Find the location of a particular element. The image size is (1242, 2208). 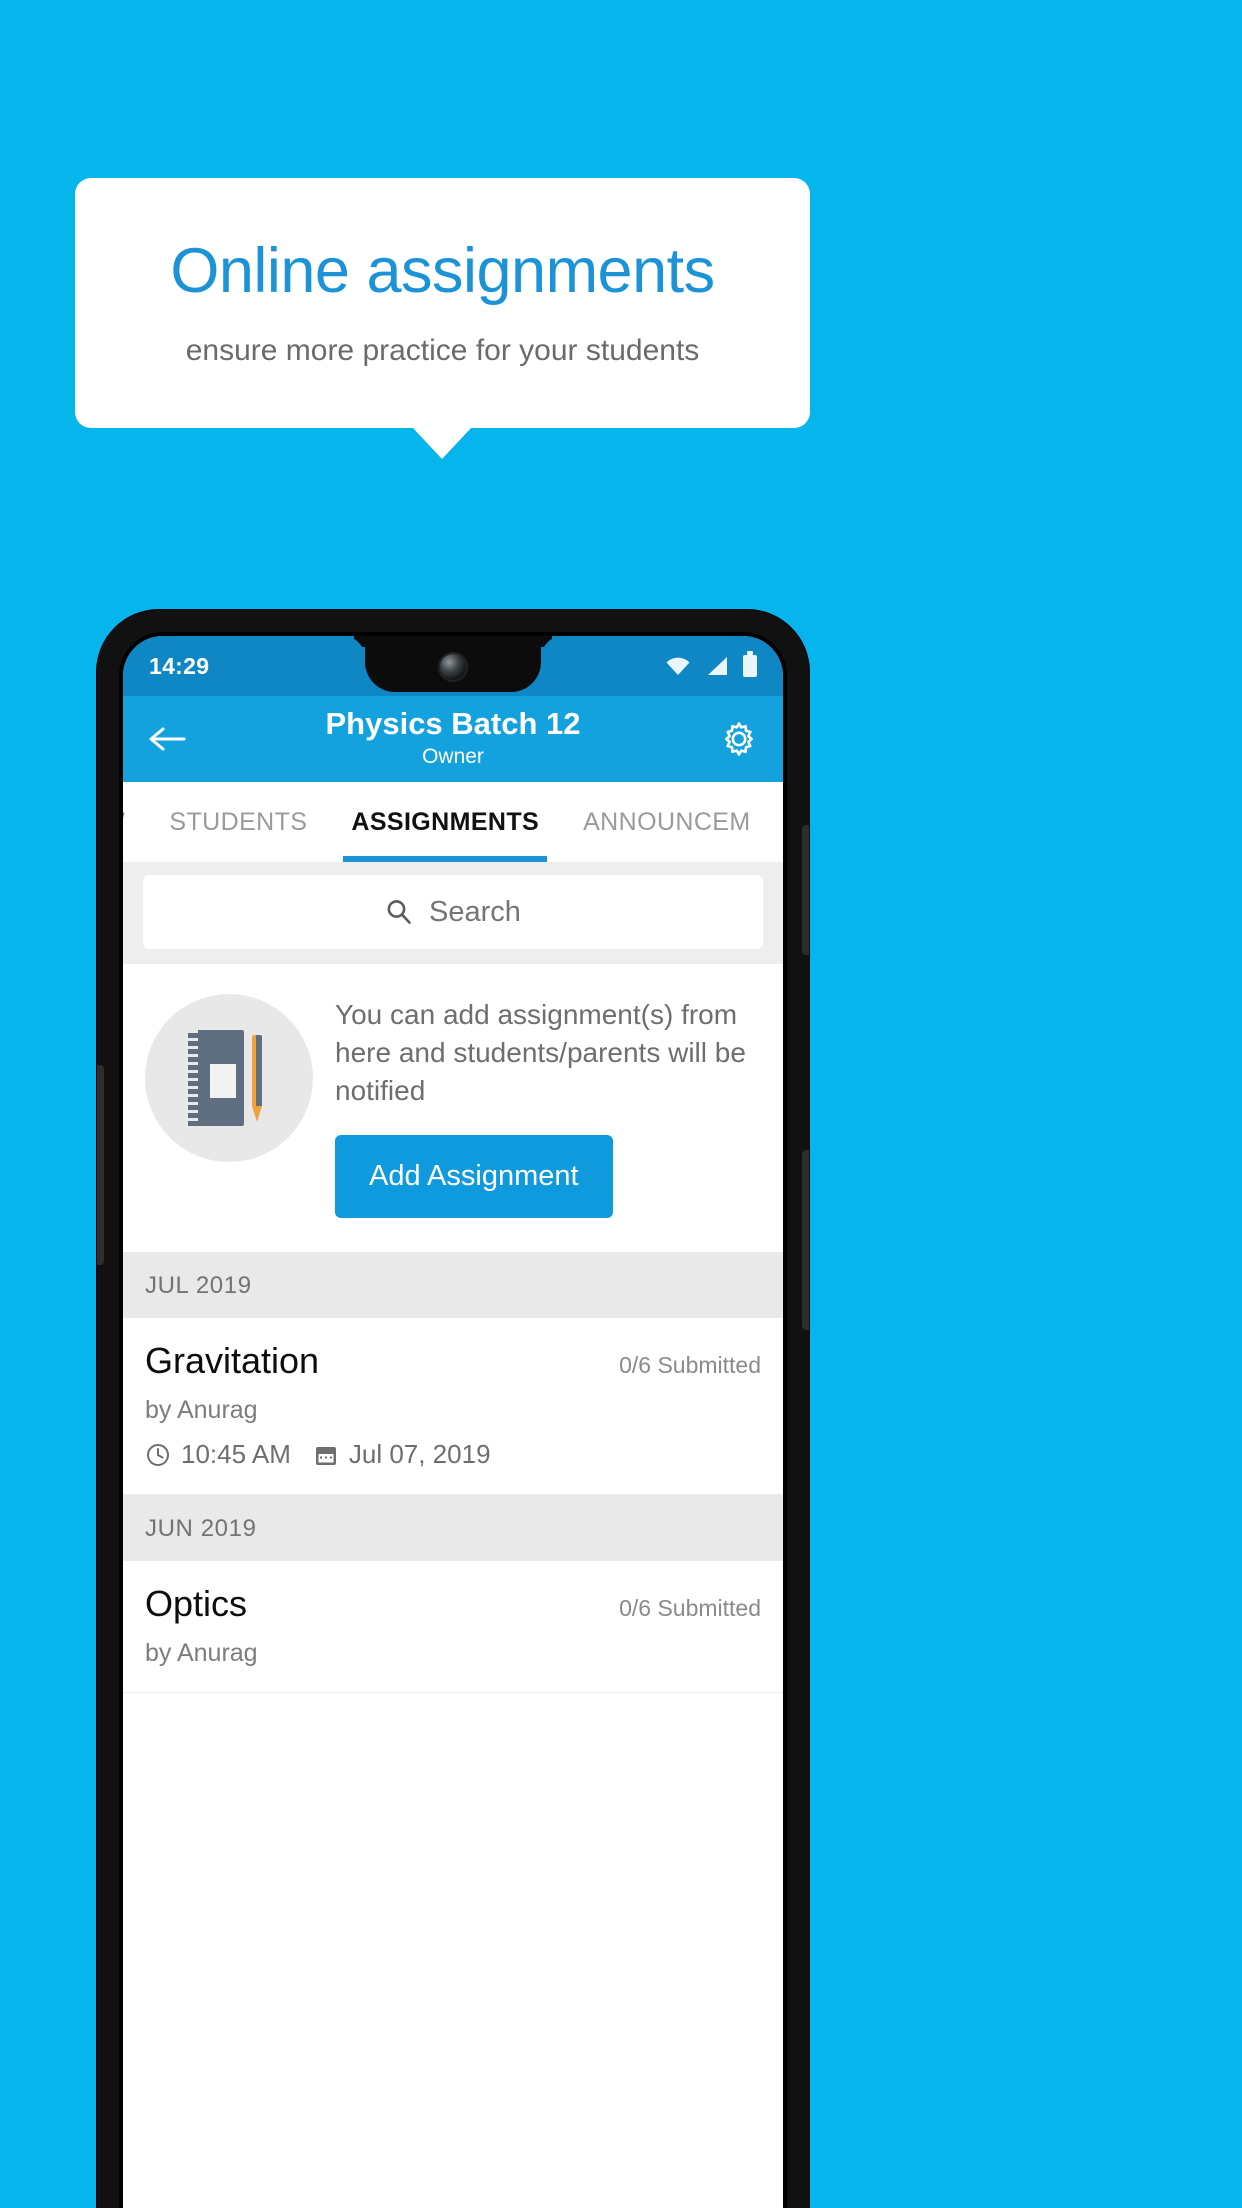

wifi-icon is located at coordinates (678, 666).